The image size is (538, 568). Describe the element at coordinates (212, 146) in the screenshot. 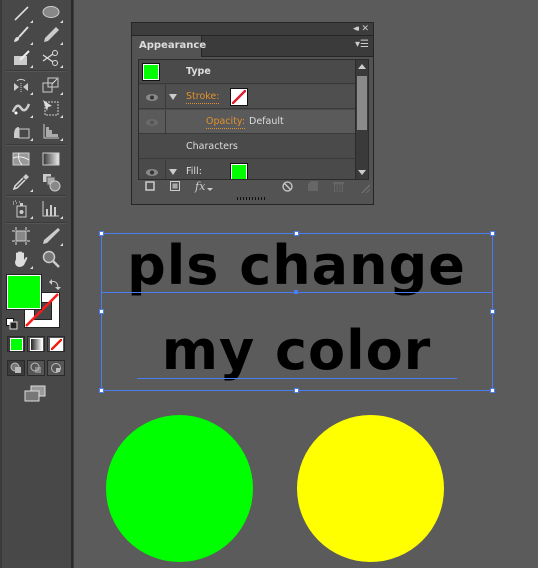

I see `row-label: Characters` at that location.